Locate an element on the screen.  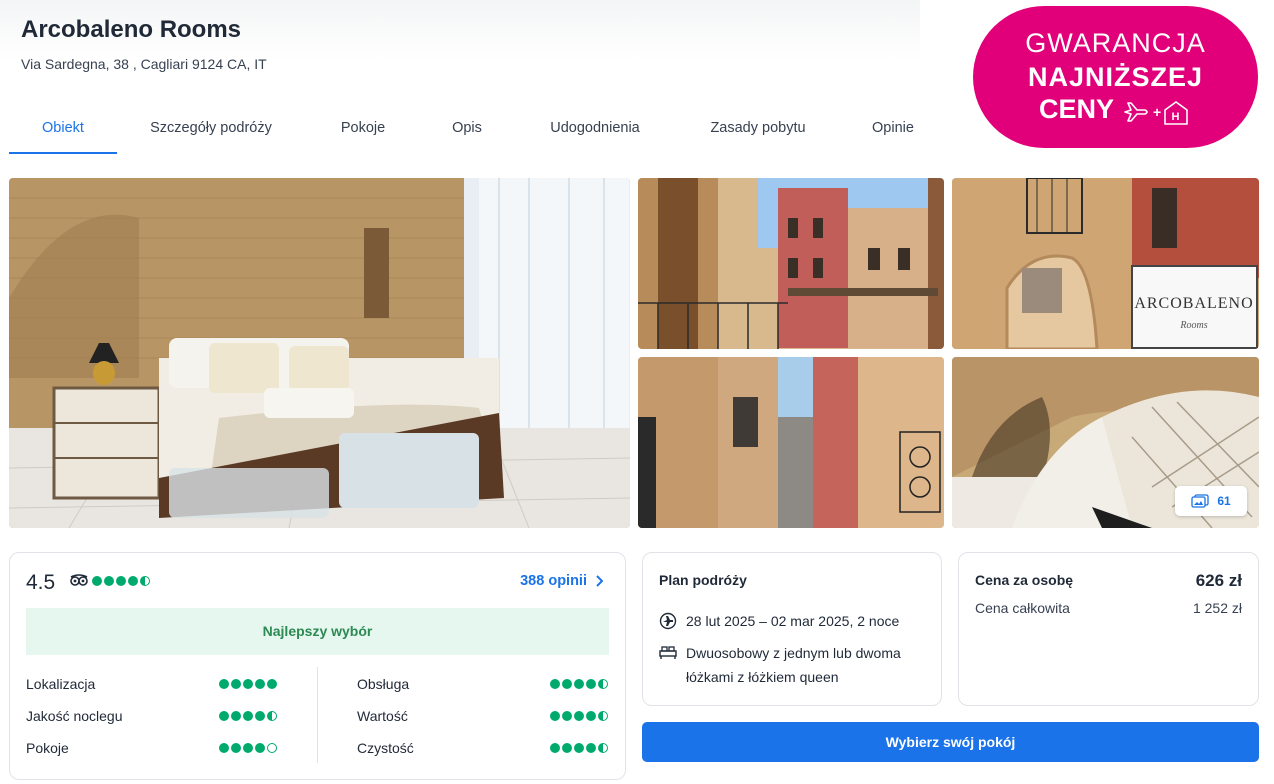
sign-text: ARCOBALENO is located at coordinates (1193, 303).